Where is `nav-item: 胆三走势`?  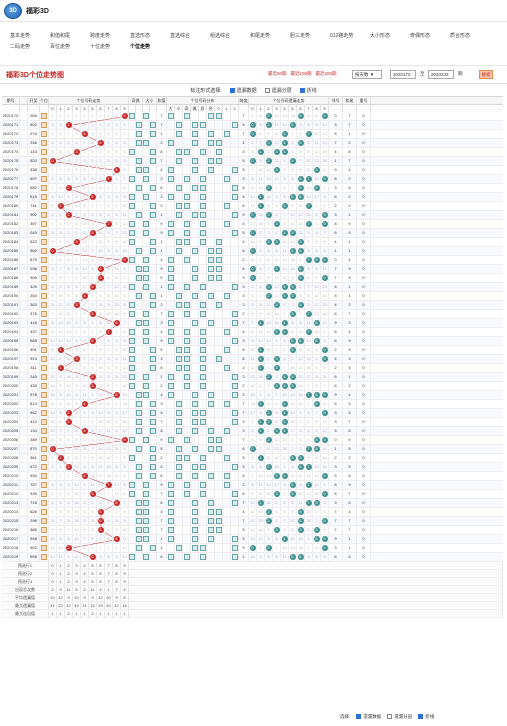 nav-item: 胆三走势 is located at coordinates (310, 35).